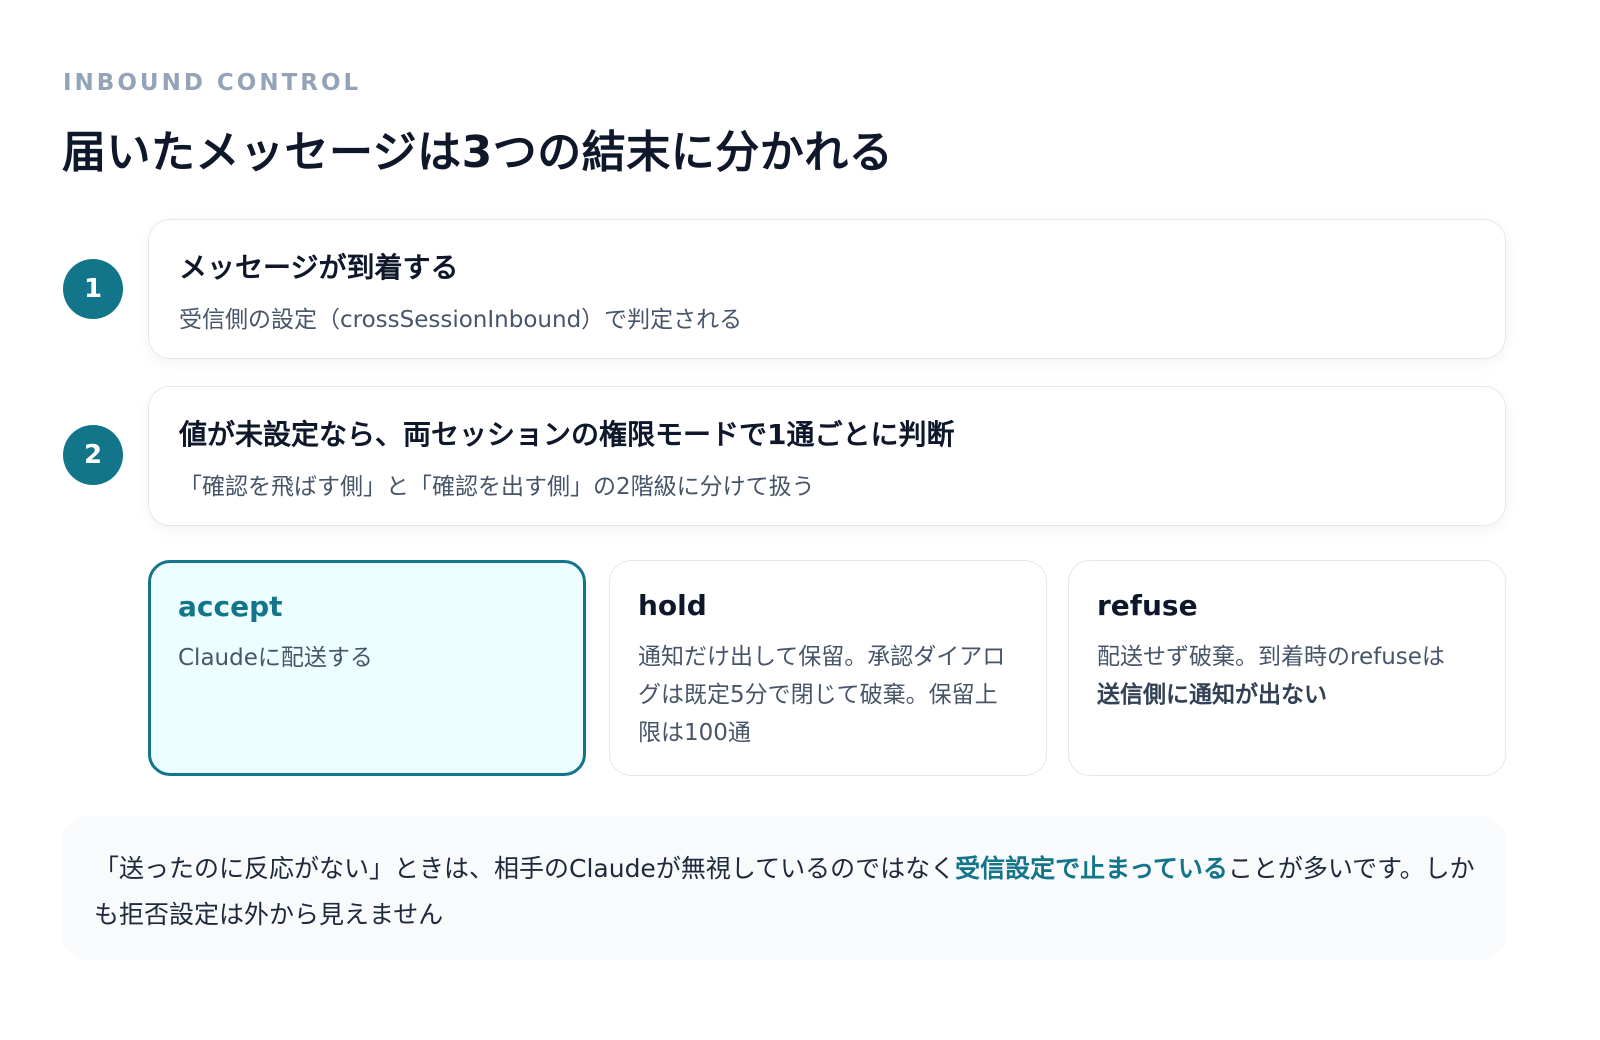 The image size is (1600, 1040). I want to click on eyebrow-label: INBOUND CONTROL, so click(212, 83).